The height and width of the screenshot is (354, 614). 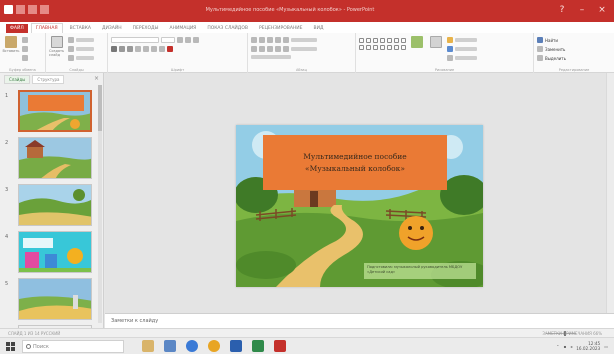 I want to click on align-text-control, so click(x=304, y=49).